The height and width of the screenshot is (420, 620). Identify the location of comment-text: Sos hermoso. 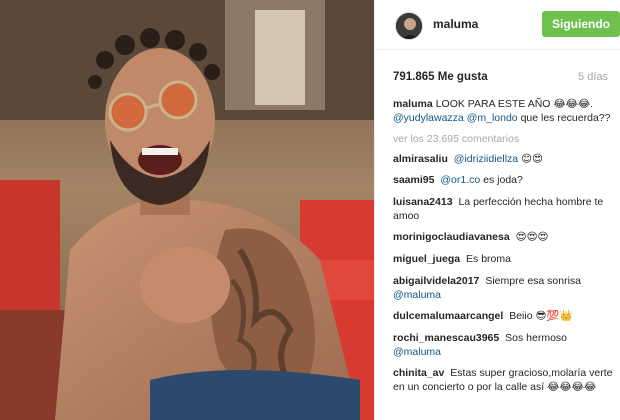
(536, 337).